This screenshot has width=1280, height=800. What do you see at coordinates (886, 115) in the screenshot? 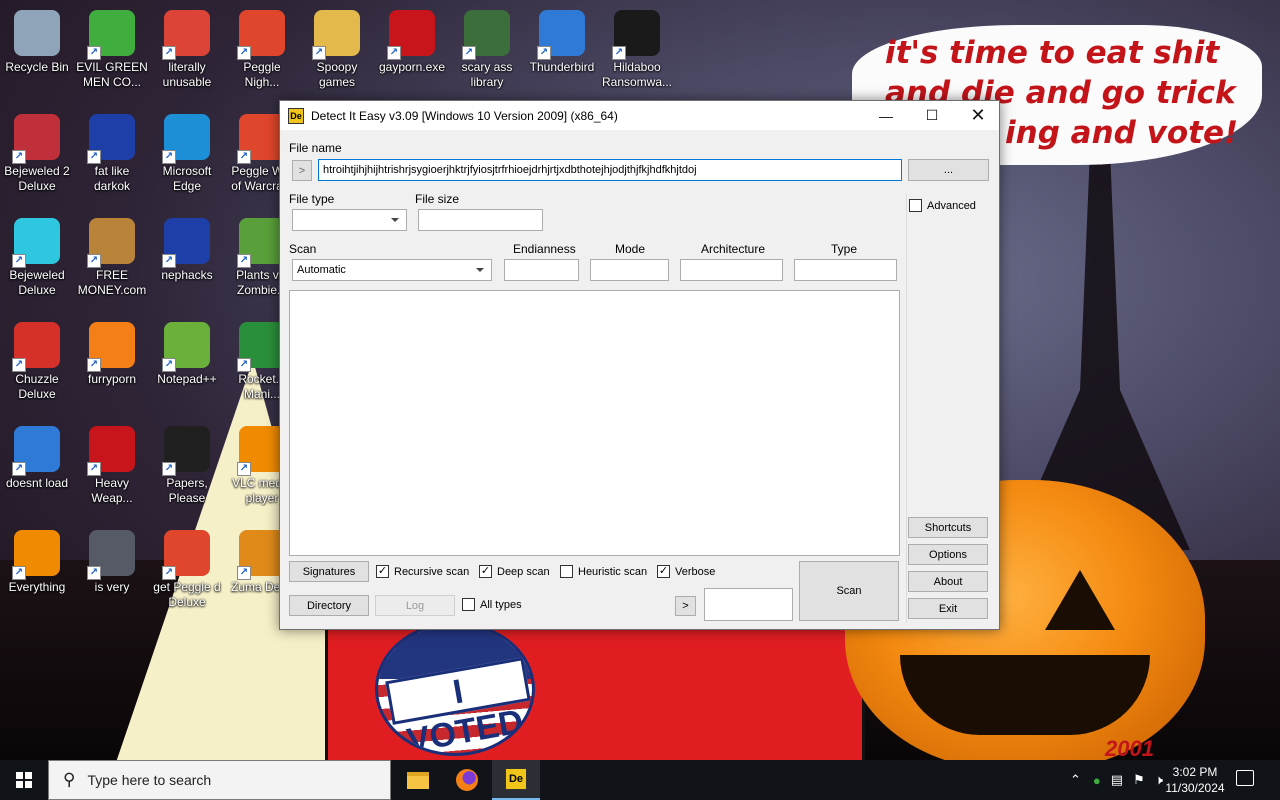
I see `minimize-button: —` at bounding box center [886, 115].